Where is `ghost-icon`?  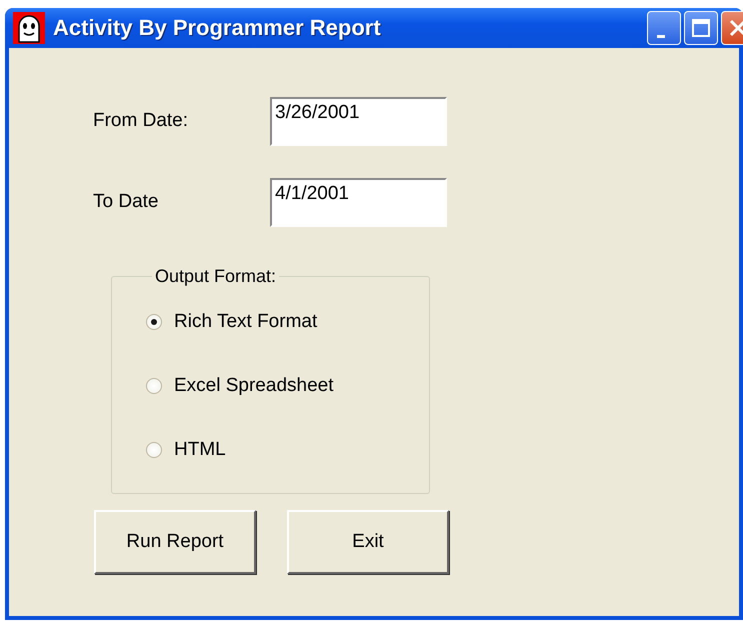
ghost-icon is located at coordinates (29, 28).